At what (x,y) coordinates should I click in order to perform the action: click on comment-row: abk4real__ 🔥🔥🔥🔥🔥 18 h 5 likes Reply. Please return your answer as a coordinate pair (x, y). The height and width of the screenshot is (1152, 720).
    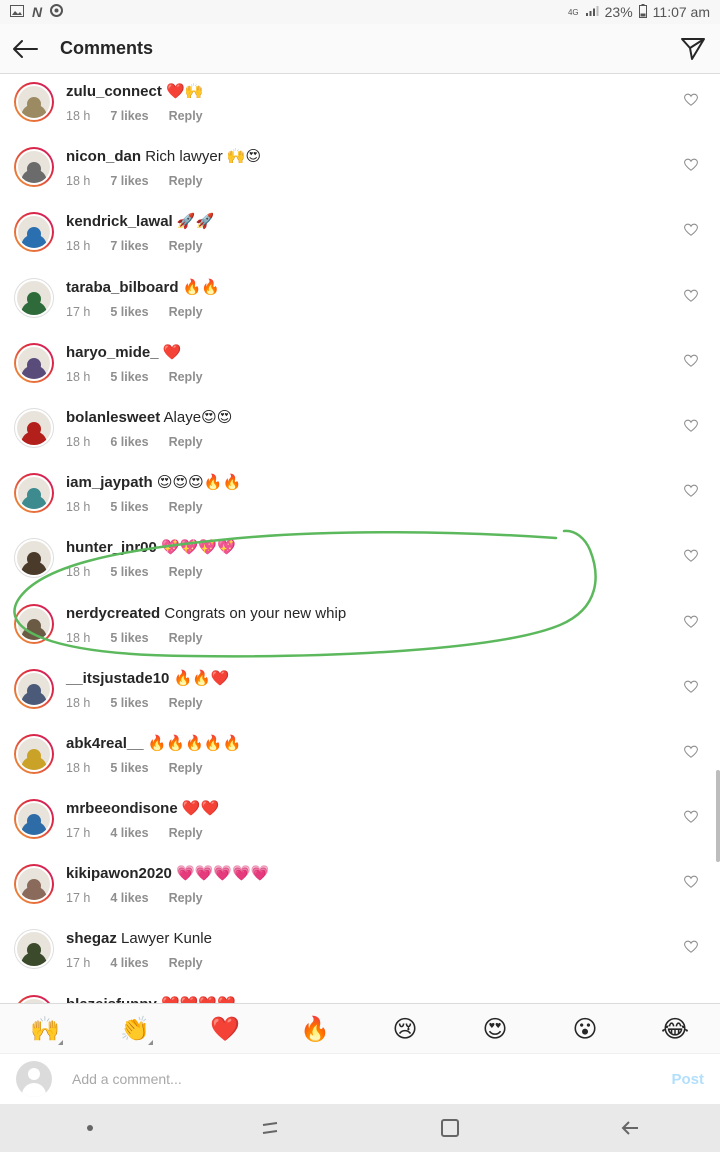
    Looking at the image, I should click on (360, 759).